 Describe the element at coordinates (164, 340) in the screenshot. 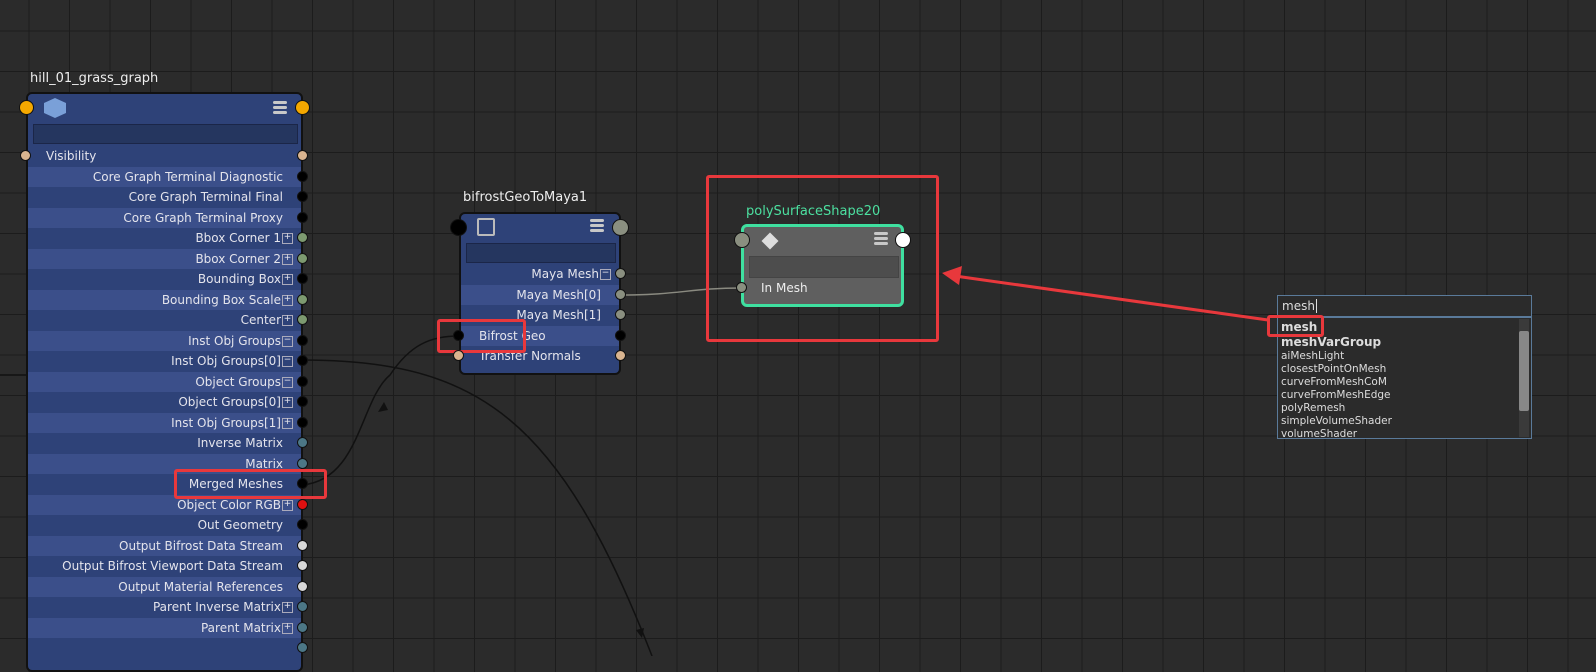

I see `port-row: Inst Obj Groups −` at that location.